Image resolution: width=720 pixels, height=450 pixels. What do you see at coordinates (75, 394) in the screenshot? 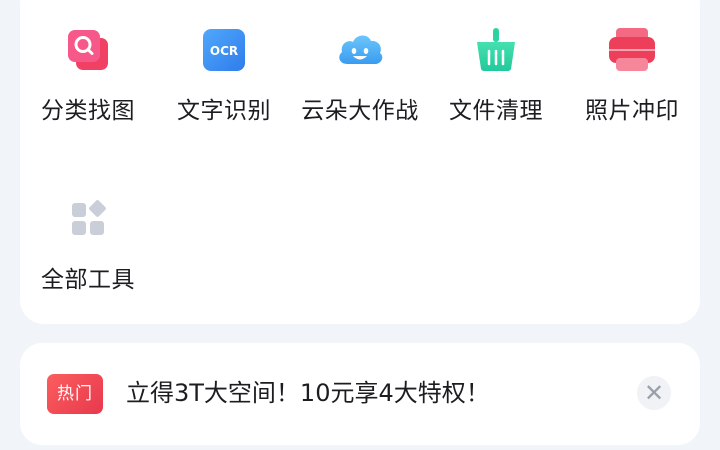
I see `hot-badge: 热门` at bounding box center [75, 394].